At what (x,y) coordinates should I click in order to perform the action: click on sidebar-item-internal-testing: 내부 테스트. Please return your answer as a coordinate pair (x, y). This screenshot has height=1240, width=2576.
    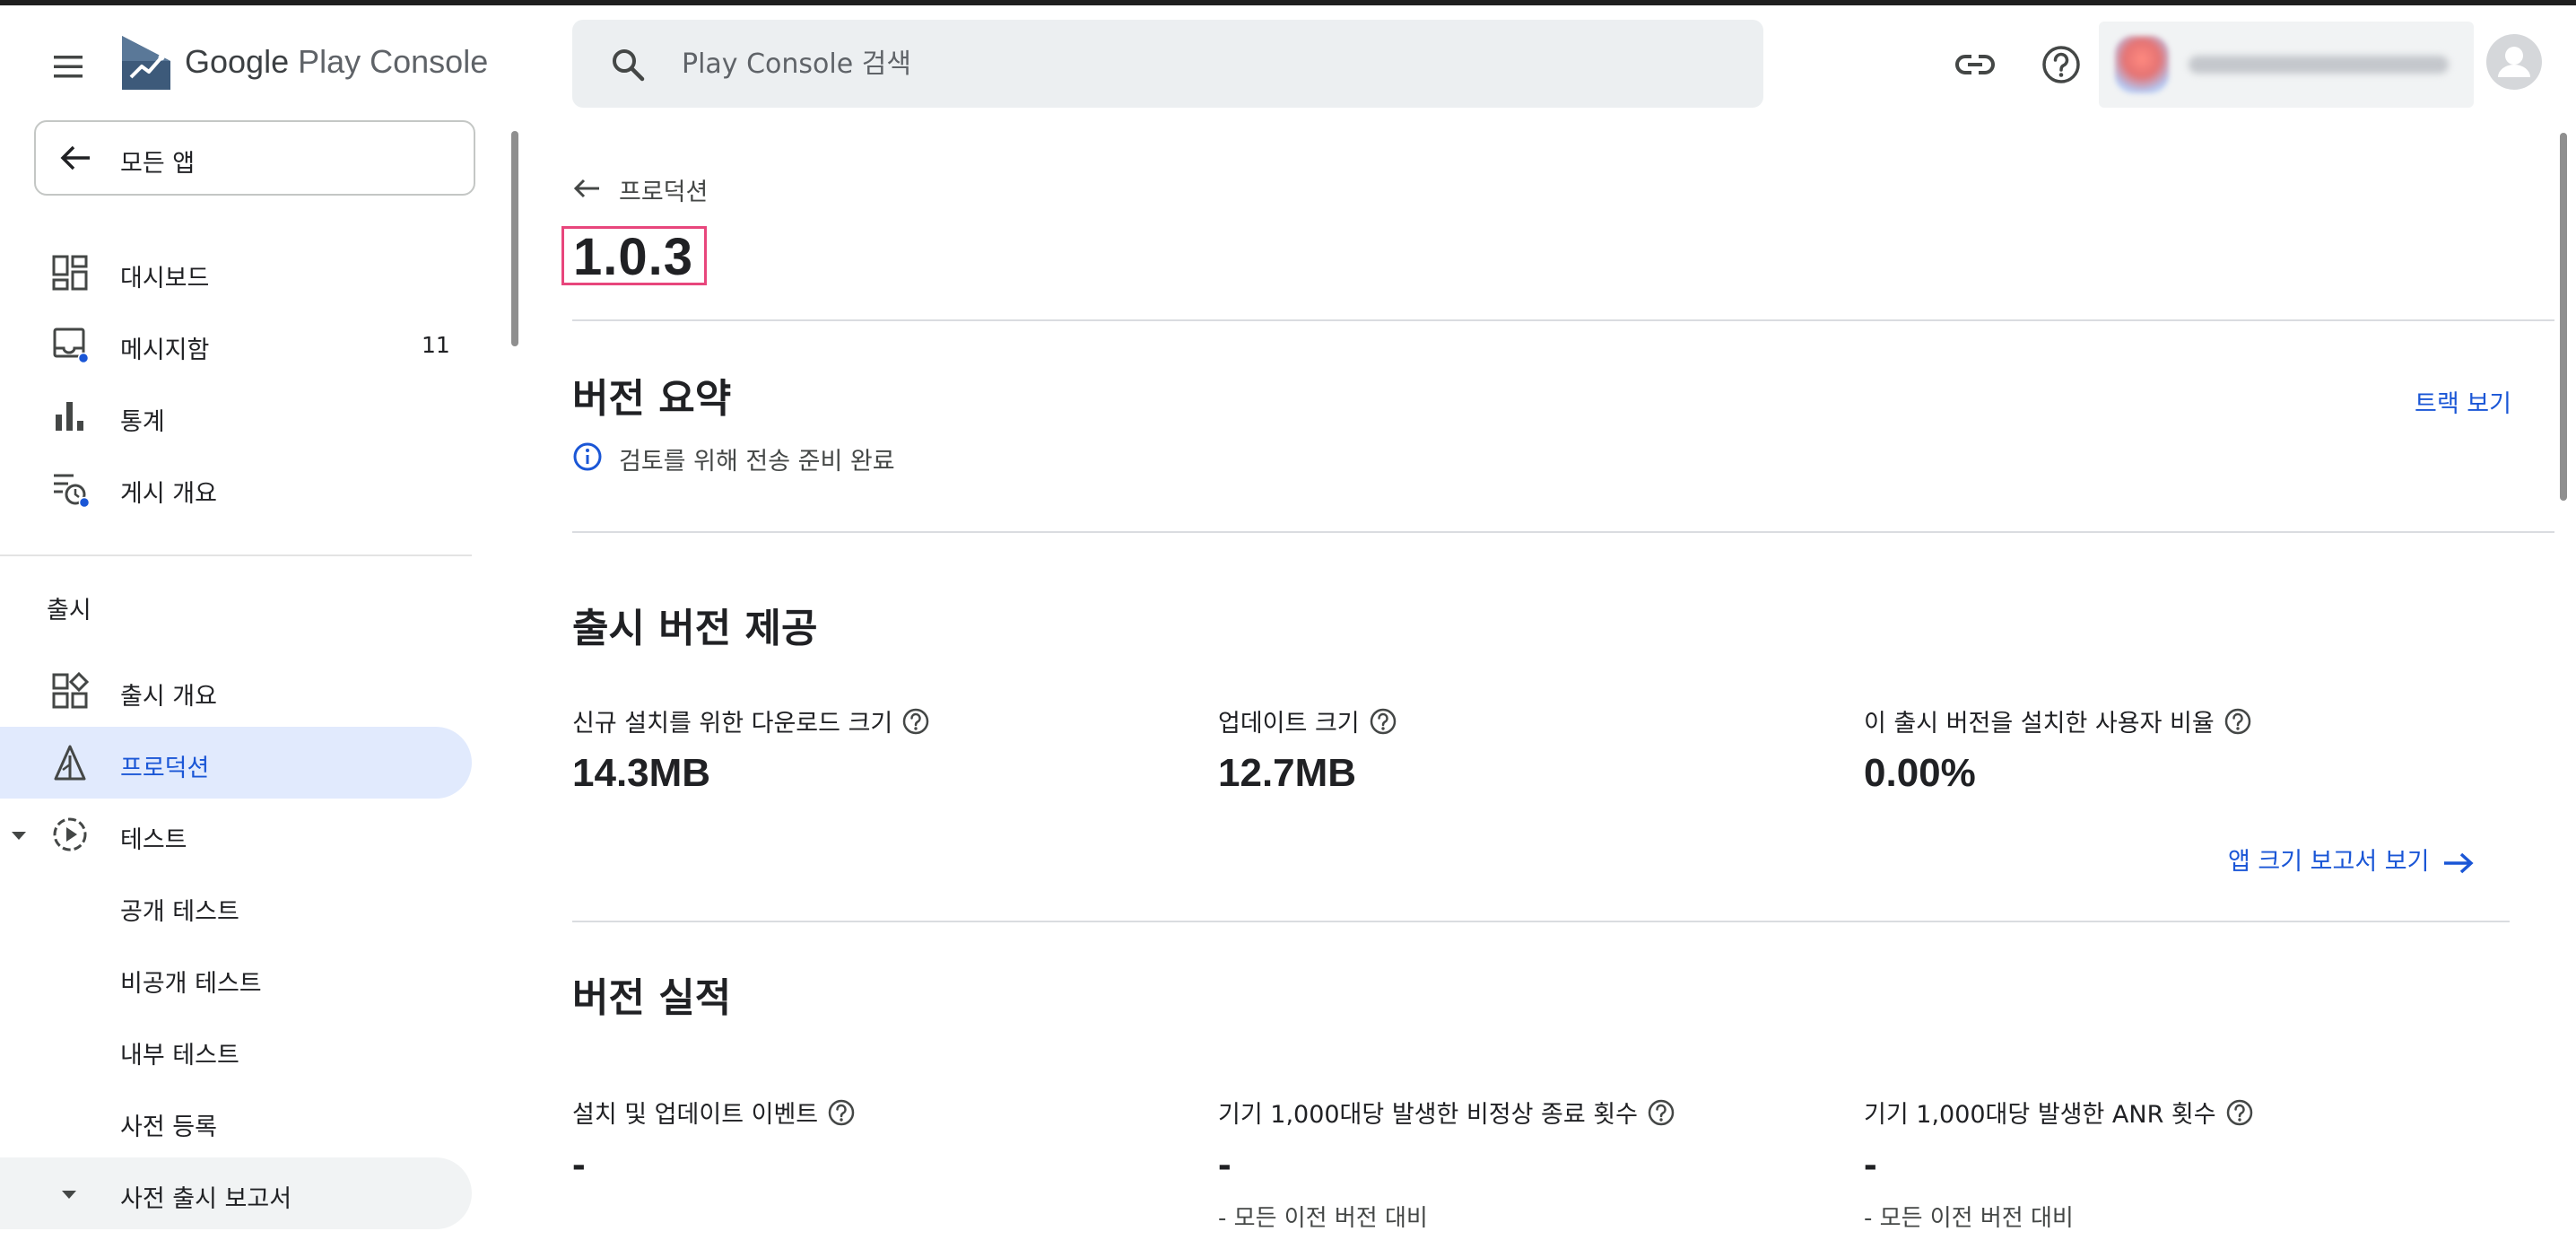
    Looking at the image, I should click on (236, 1050).